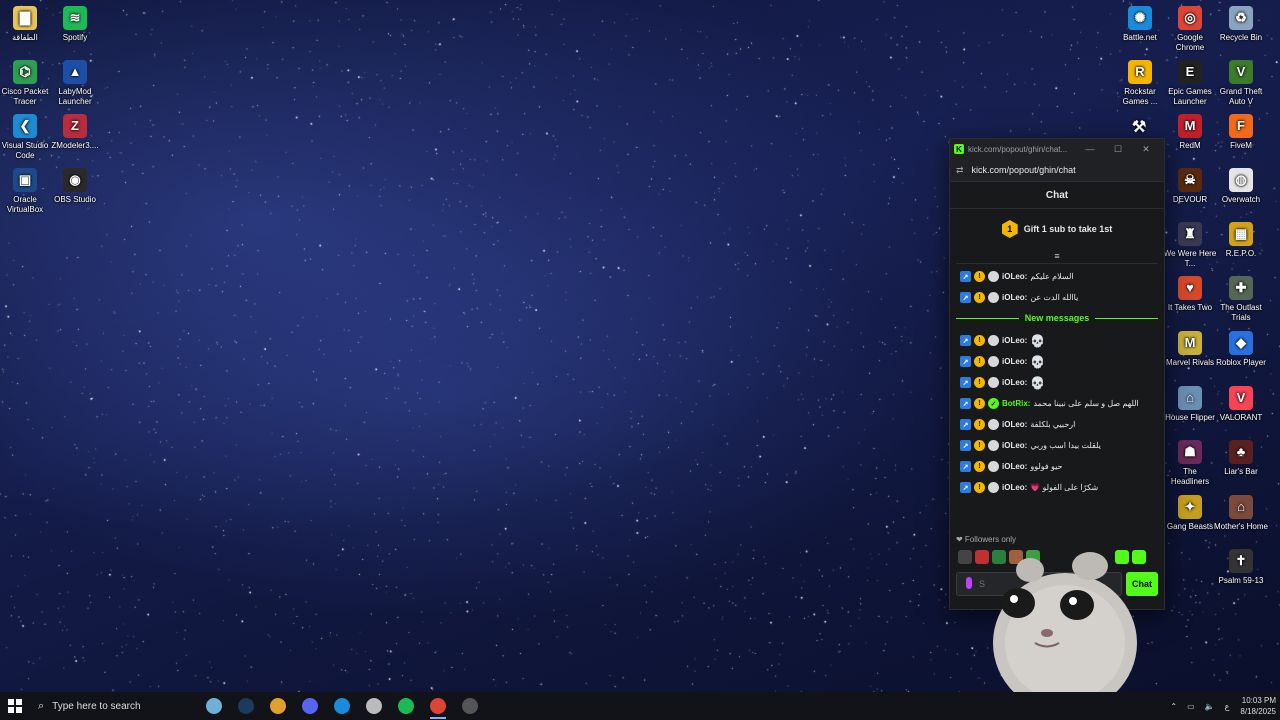 The width and height of the screenshot is (1280, 720). Describe the element at coordinates (75, 18) in the screenshot. I see `spotify-icon: ≋` at that location.